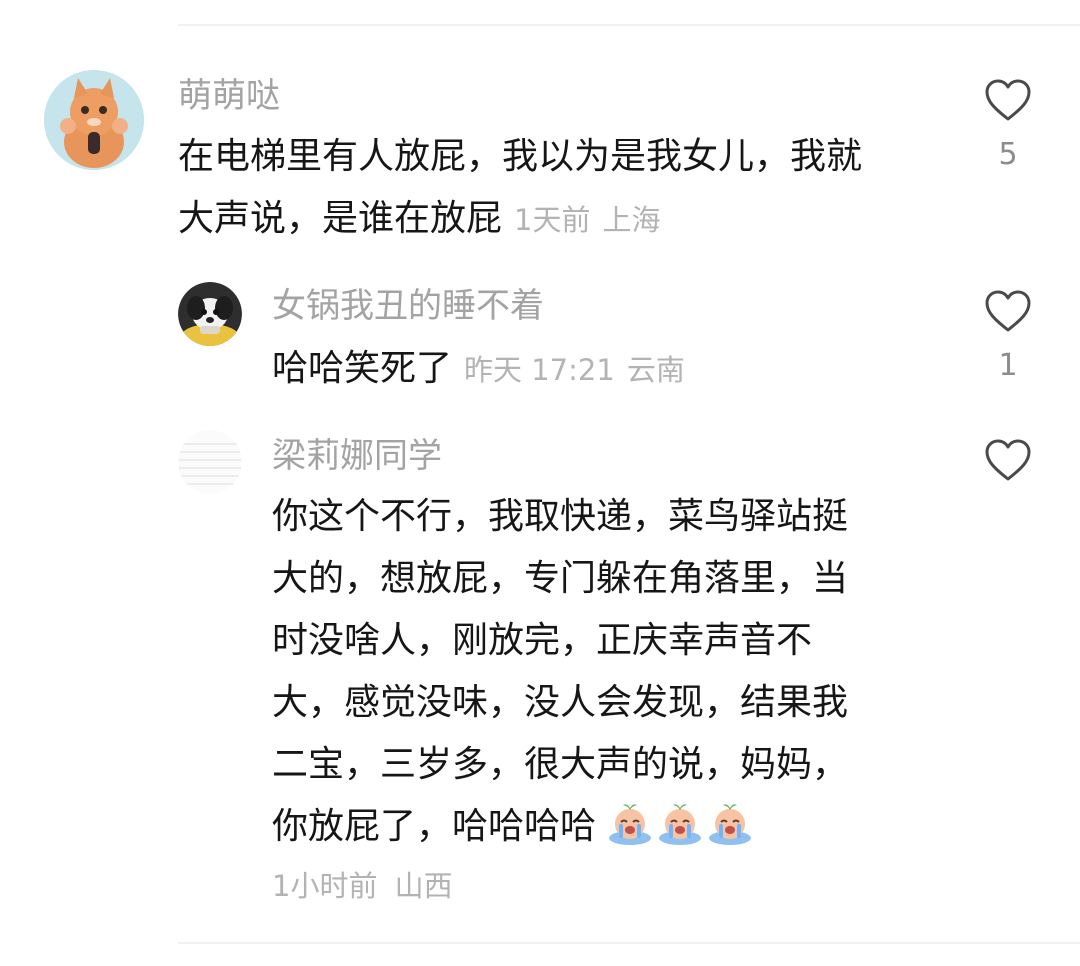 The height and width of the screenshot is (966, 1080). What do you see at coordinates (210, 314) in the screenshot?
I see `puppy-avatar-icon` at bounding box center [210, 314].